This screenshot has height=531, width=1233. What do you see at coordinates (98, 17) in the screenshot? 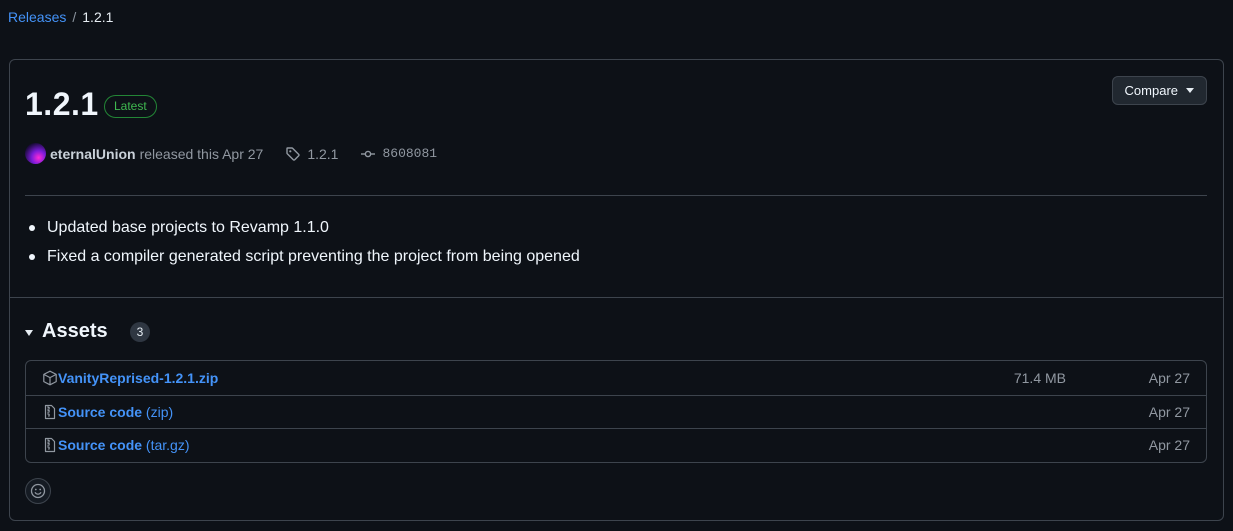
I see `breadcrumb-current: 1.2.1` at bounding box center [98, 17].